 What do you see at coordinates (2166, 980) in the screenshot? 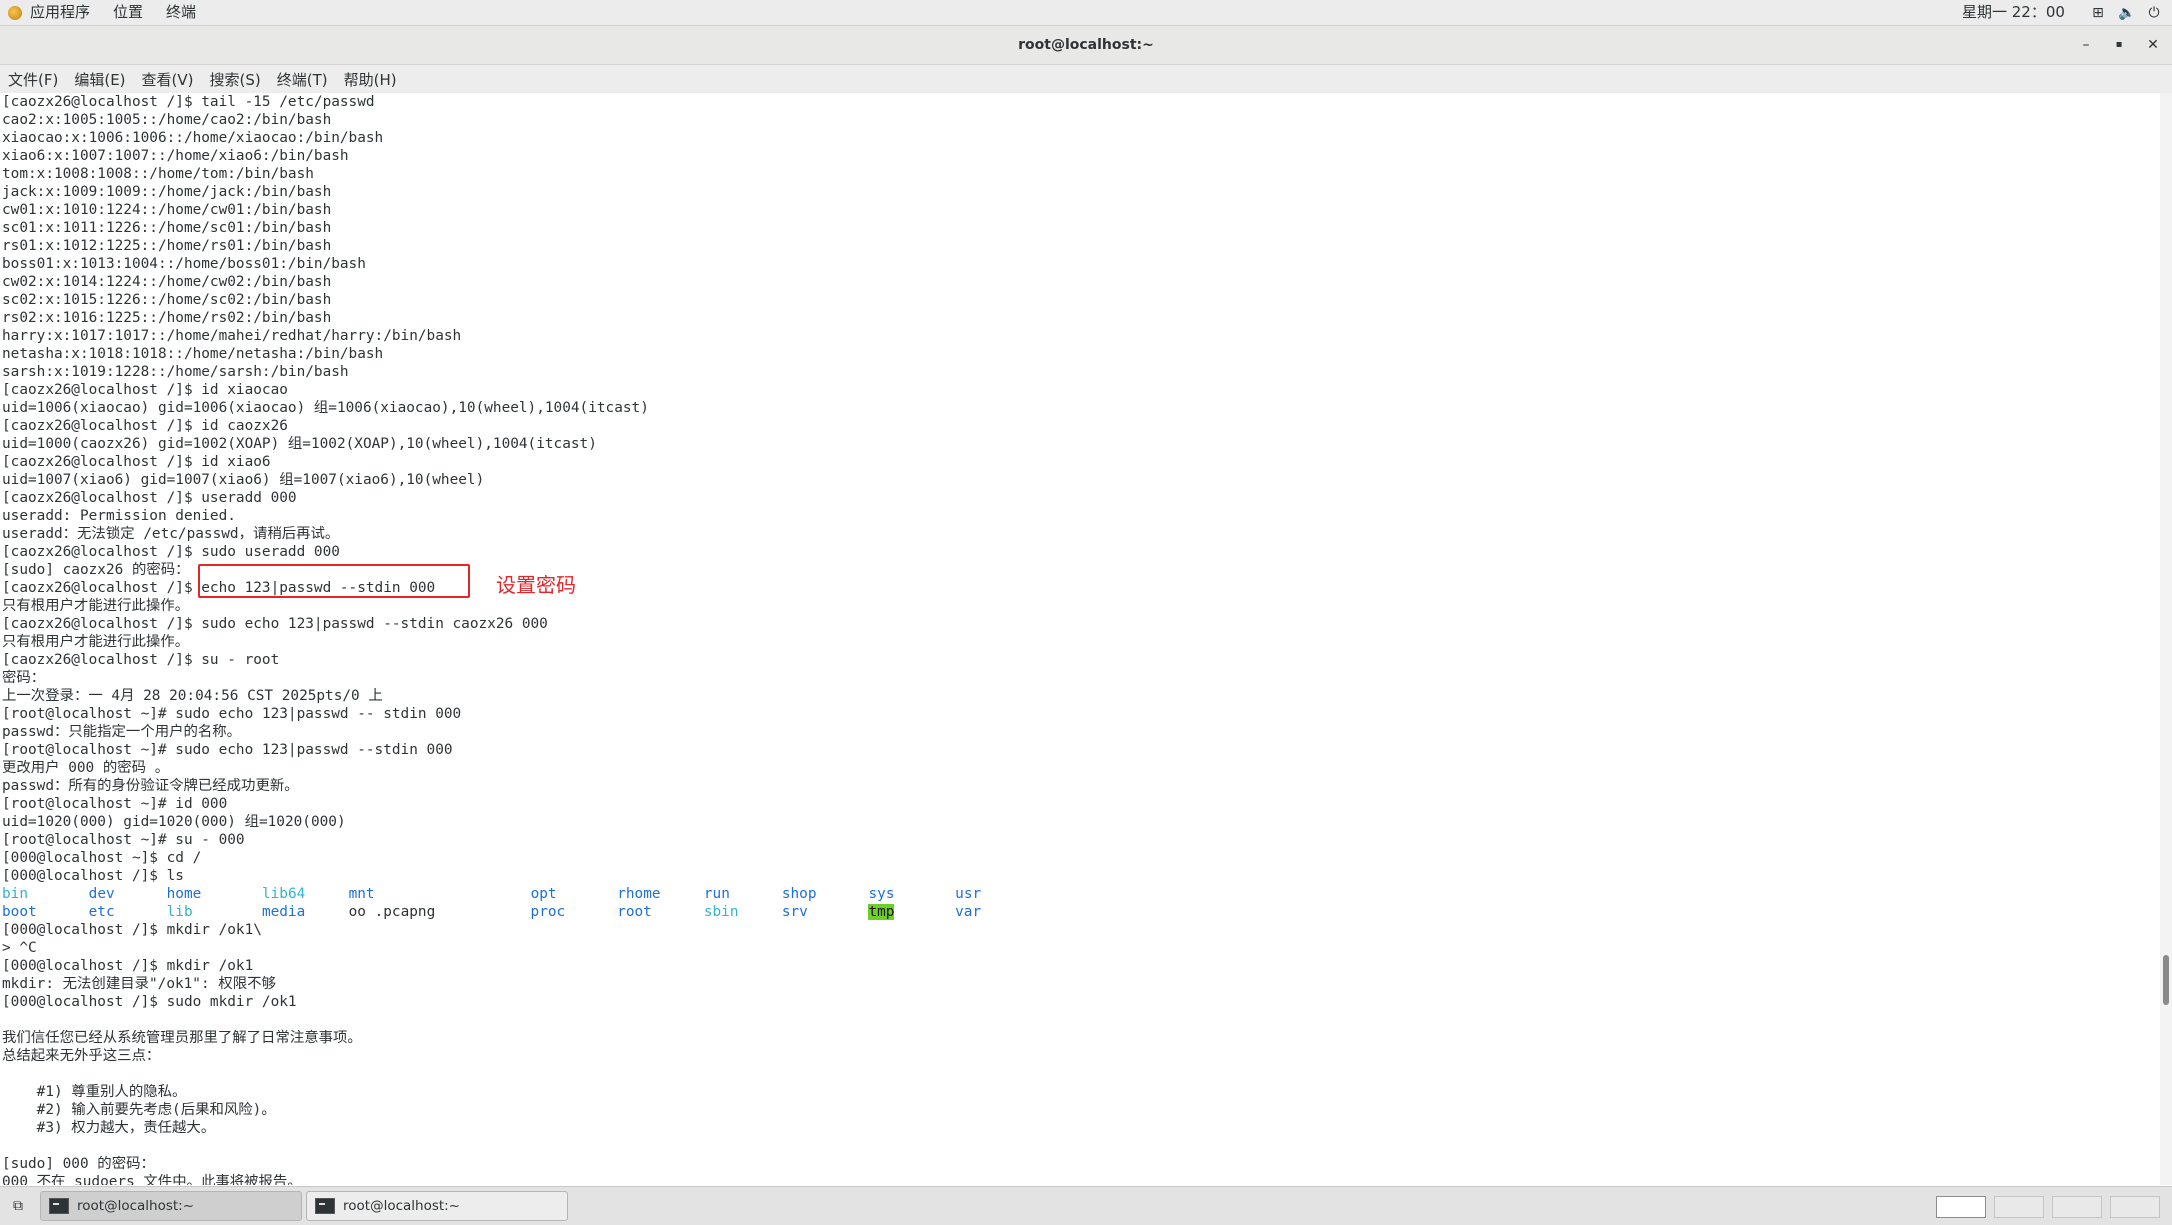
I see `scrollbar-thumb` at bounding box center [2166, 980].